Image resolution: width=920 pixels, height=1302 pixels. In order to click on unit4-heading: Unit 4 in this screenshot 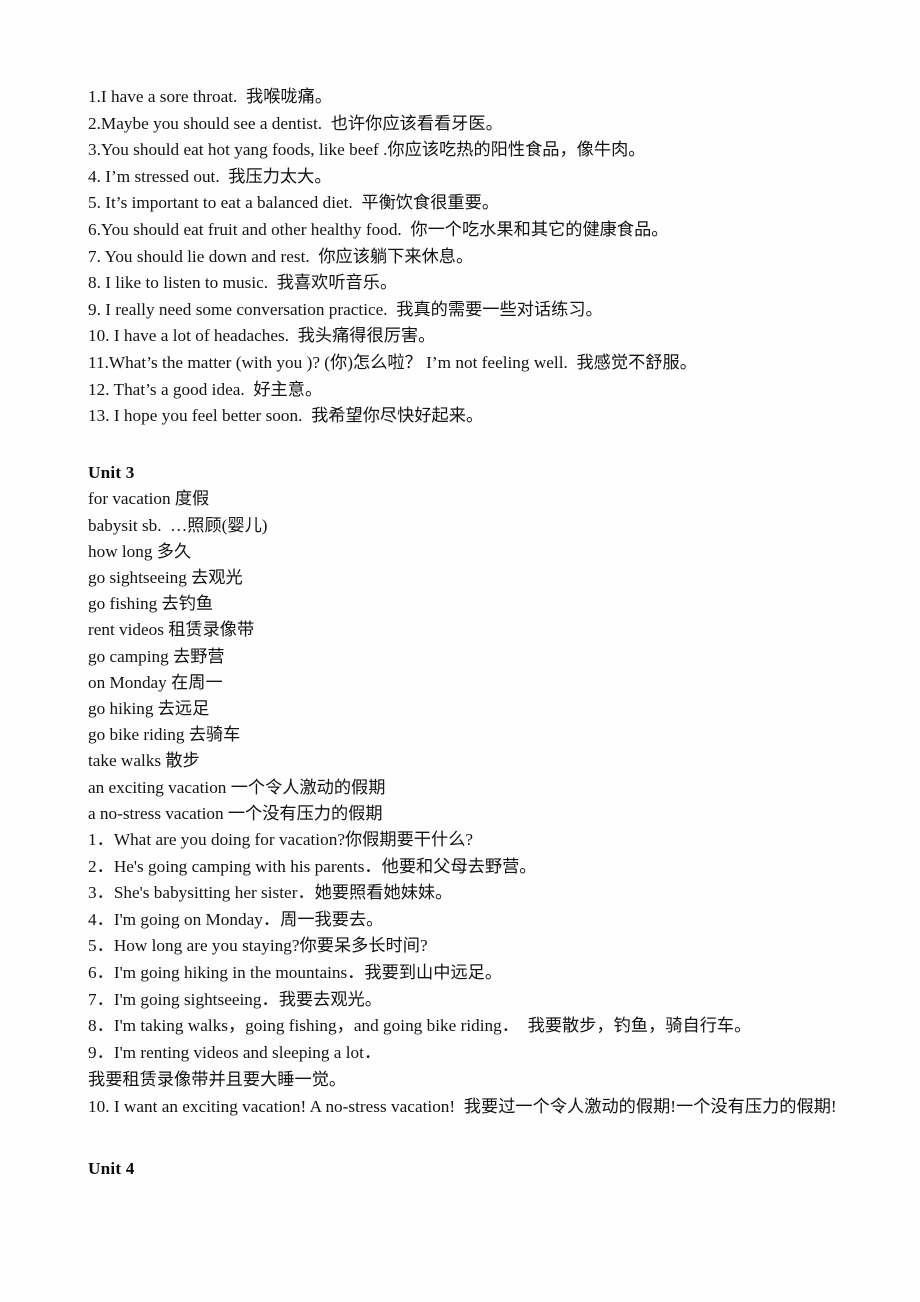, I will do `click(111, 1169)`.